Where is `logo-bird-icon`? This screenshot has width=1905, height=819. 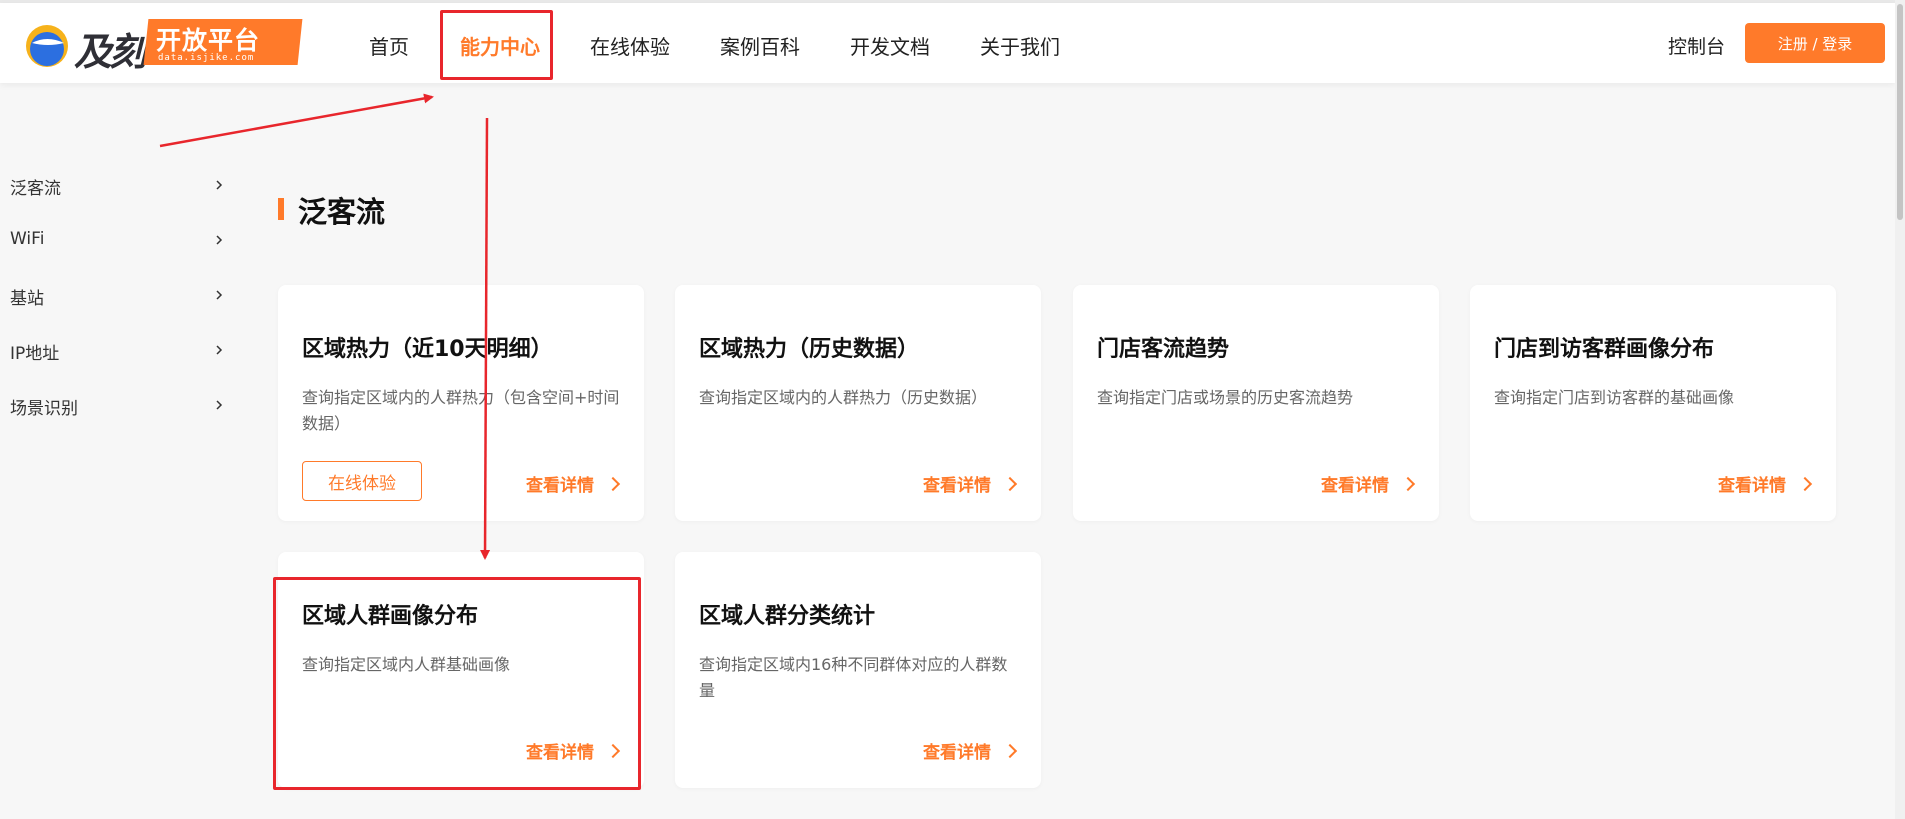
logo-bird-icon is located at coordinates (47, 46).